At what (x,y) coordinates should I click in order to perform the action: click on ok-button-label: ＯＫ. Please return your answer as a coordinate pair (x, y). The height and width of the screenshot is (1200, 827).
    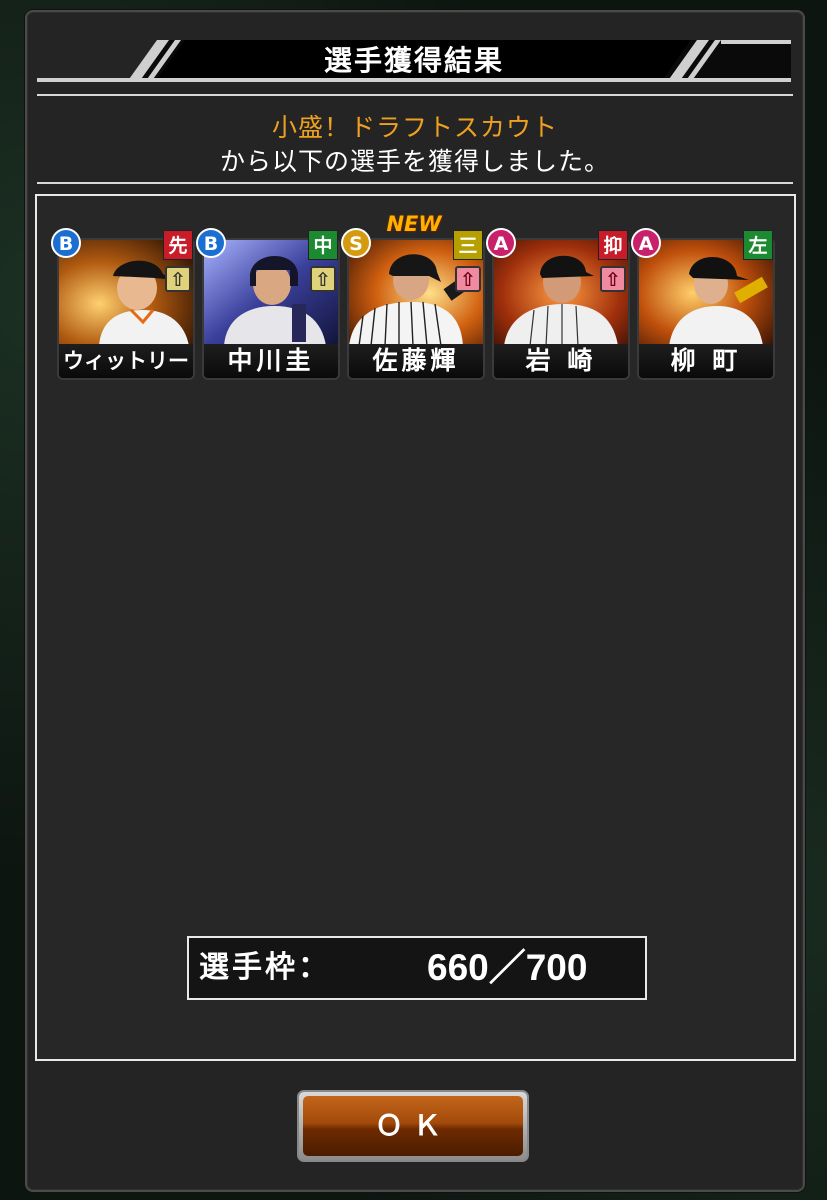
    Looking at the image, I should click on (413, 1126).